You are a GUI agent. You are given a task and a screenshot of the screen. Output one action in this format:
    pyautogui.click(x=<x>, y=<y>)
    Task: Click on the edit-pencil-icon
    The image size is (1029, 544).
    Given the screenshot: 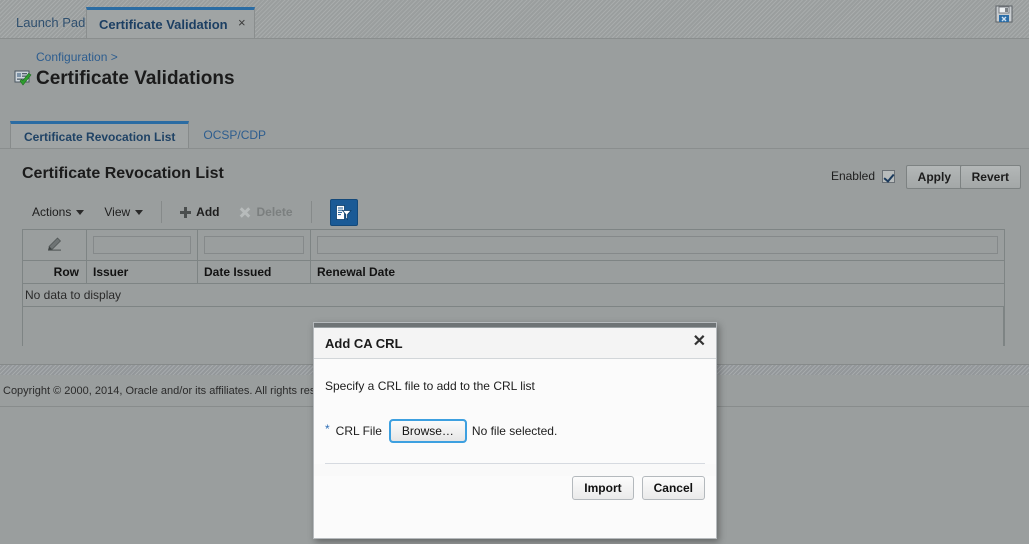 What is the action you would take?
    pyautogui.click(x=55, y=245)
    